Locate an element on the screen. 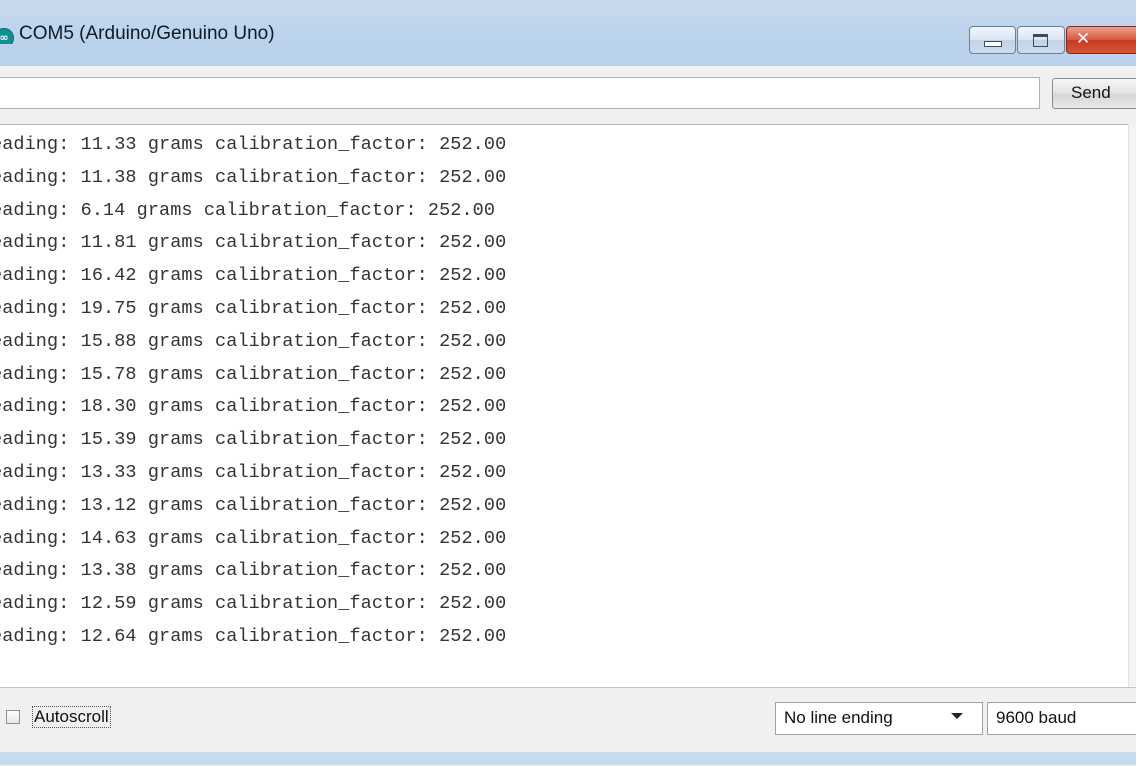  maximize-icon is located at coordinates (1040, 40).